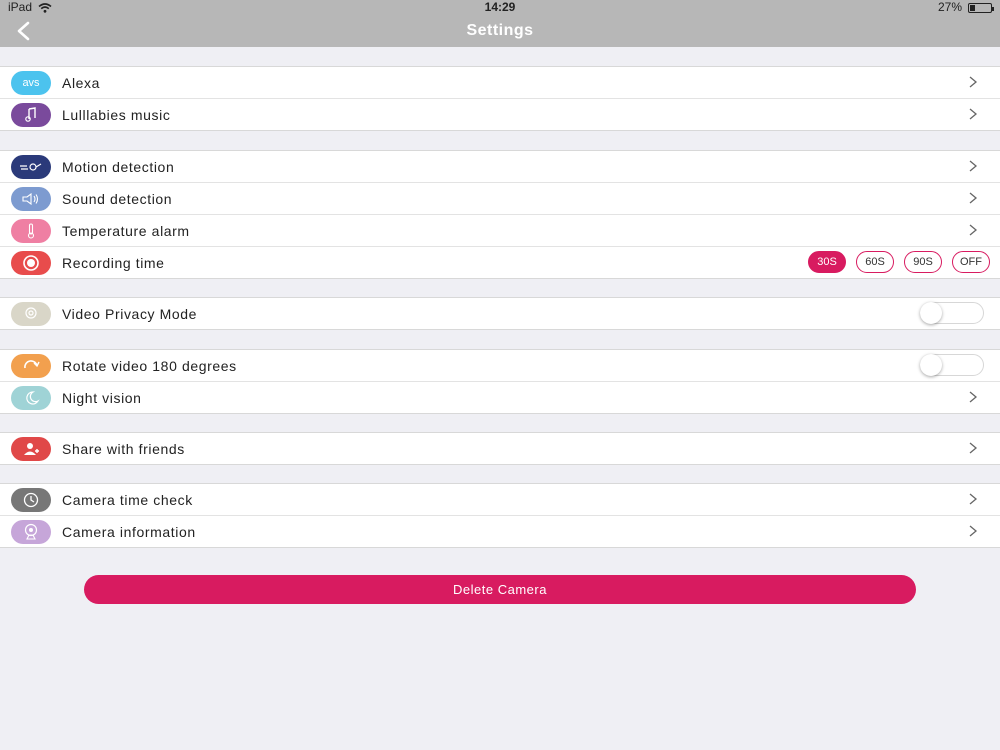  Describe the element at coordinates (971, 262) in the screenshot. I see `recording-option-off: OFF` at that location.